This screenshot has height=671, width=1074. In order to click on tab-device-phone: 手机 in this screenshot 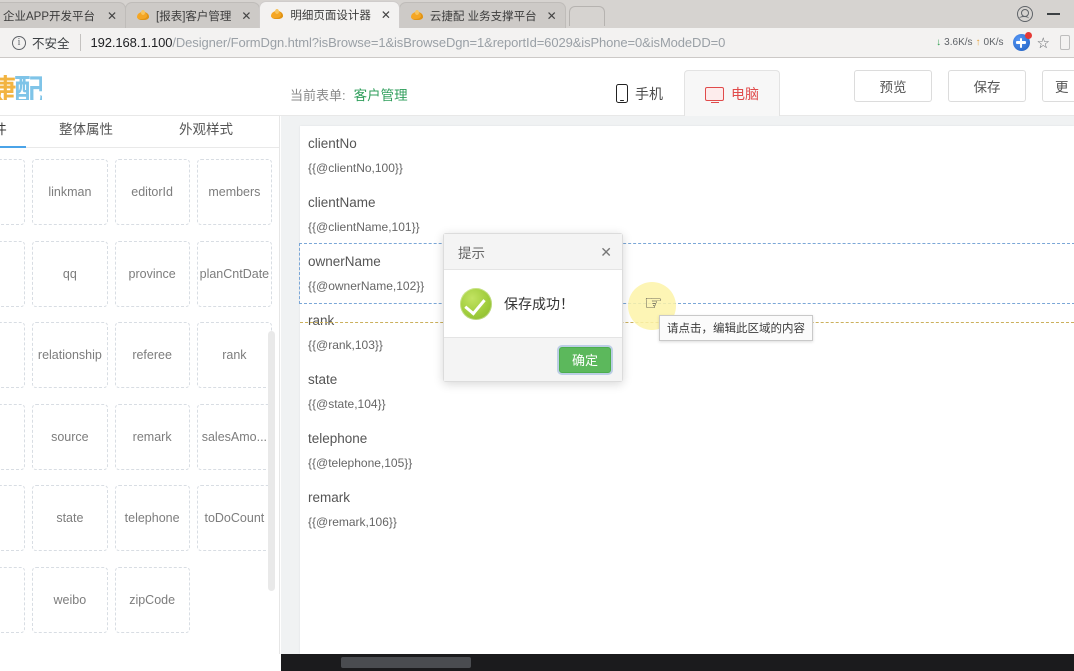, I will do `click(639, 93)`.